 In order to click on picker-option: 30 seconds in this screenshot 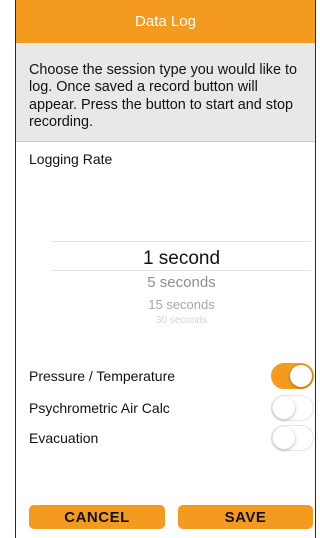, I will do `click(181, 320)`.